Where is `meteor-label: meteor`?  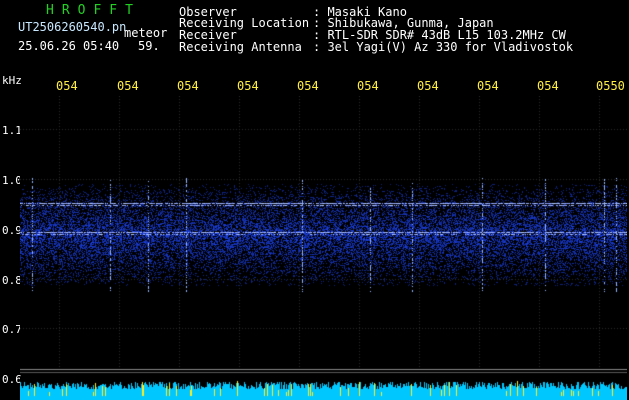
meteor-label: meteor is located at coordinates (146, 33).